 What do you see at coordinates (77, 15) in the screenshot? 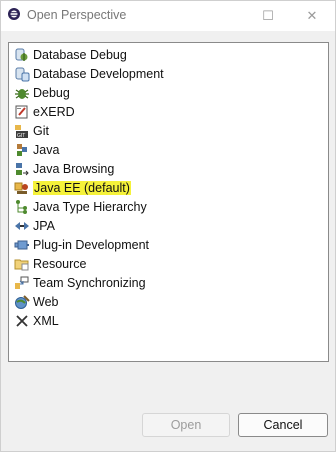
I see `dialog-title: Open Perspective` at bounding box center [77, 15].